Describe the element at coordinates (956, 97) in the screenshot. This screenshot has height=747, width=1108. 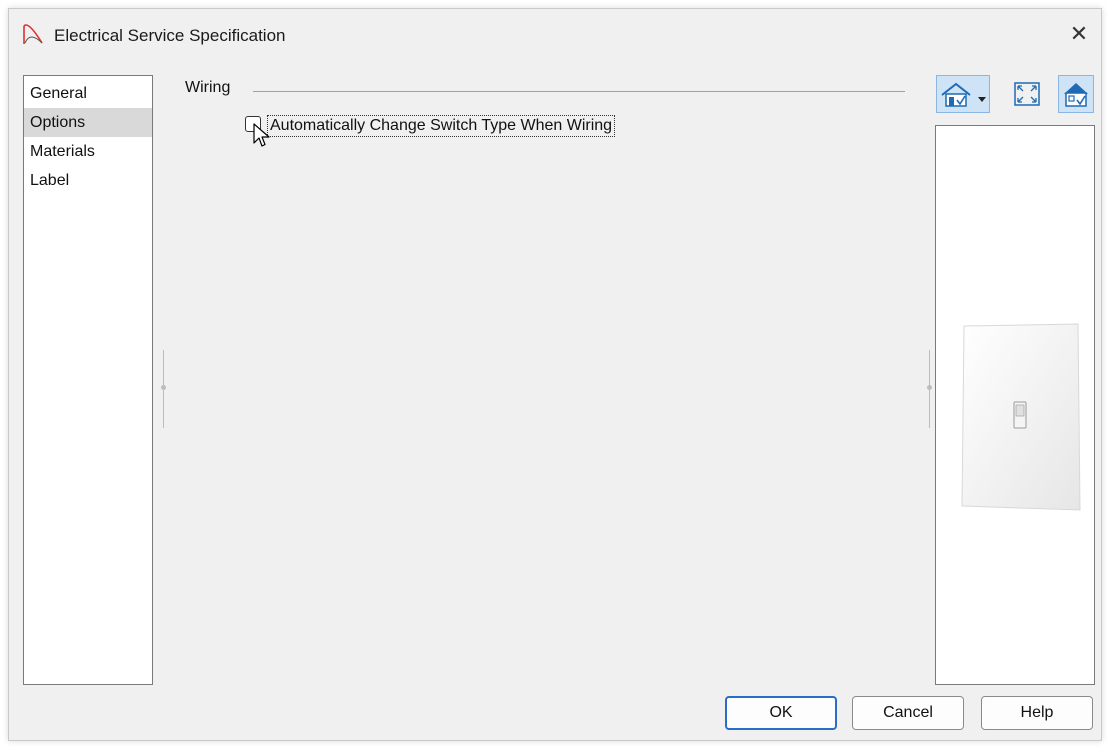
I see `house-view-icon` at that location.